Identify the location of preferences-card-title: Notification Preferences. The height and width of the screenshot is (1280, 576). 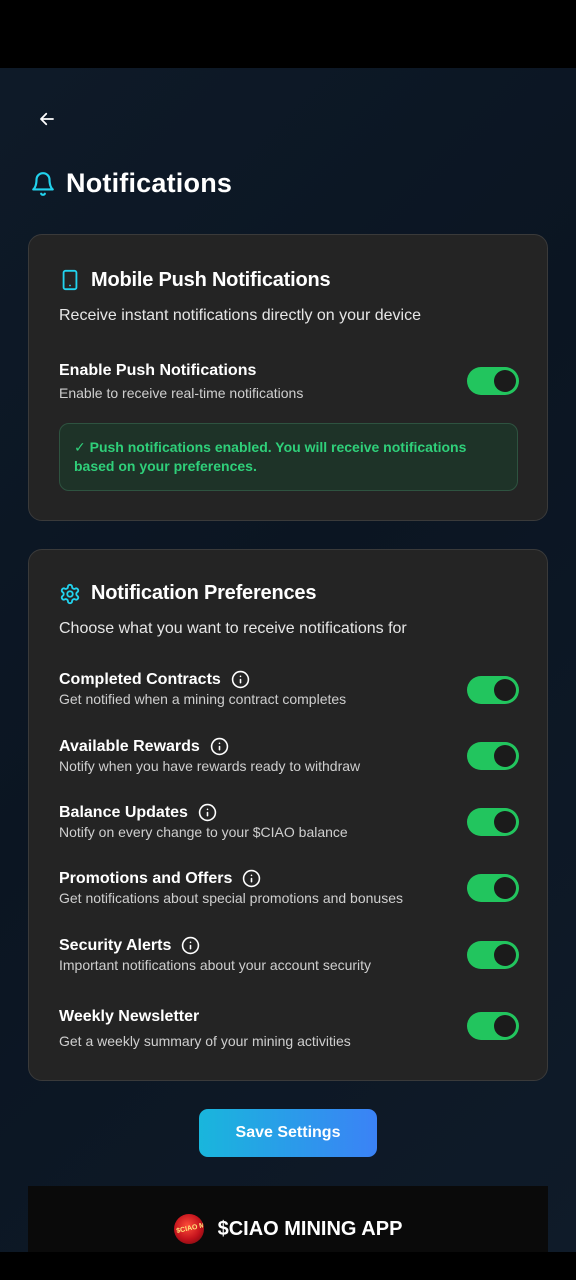
(204, 593).